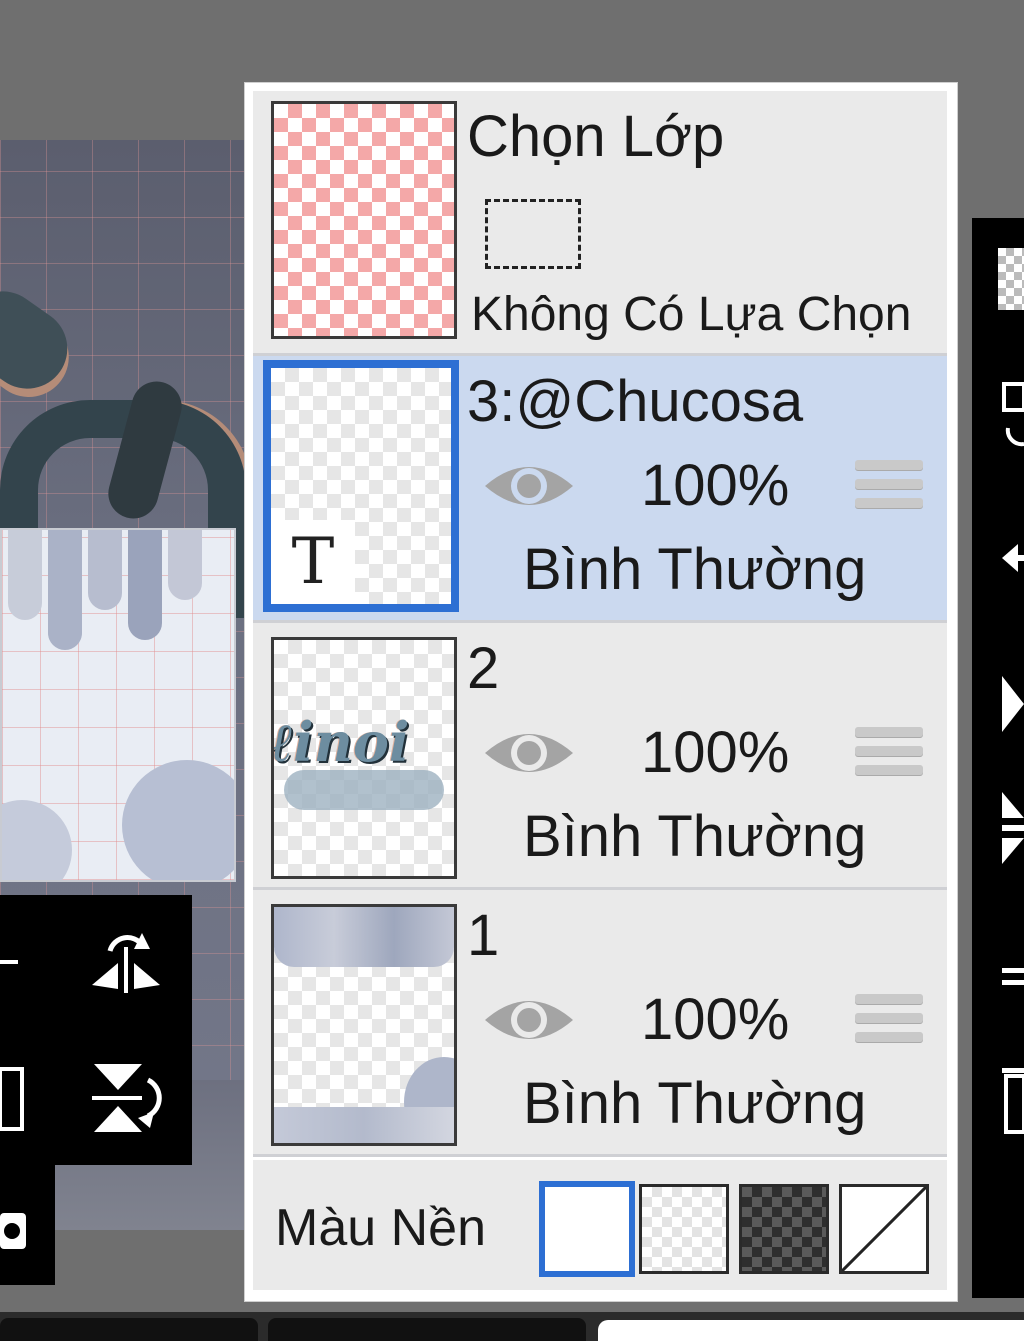 The width and height of the screenshot is (1024, 1341). I want to click on flip-vertical-icon, so click(126, 1098).